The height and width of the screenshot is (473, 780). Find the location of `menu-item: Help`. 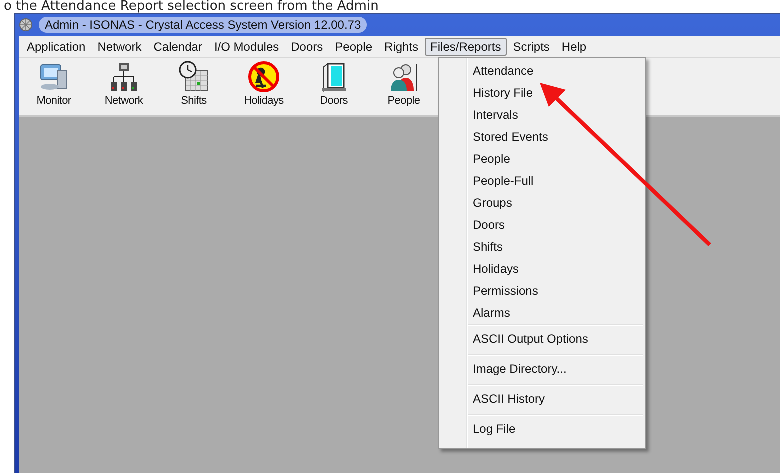

menu-item: Help is located at coordinates (574, 47).